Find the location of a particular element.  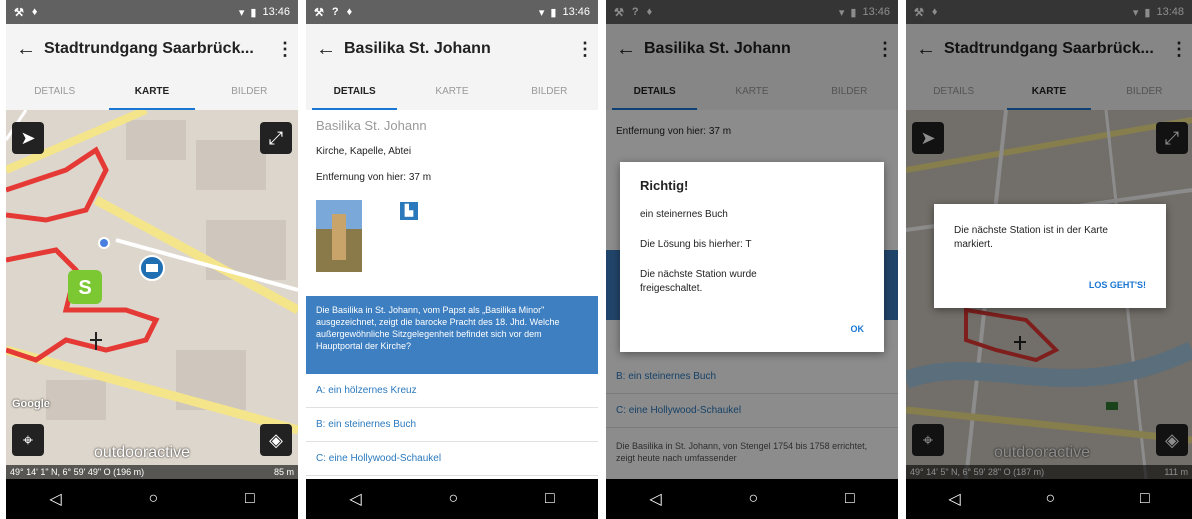

layers-button: ◈ is located at coordinates (276, 440).